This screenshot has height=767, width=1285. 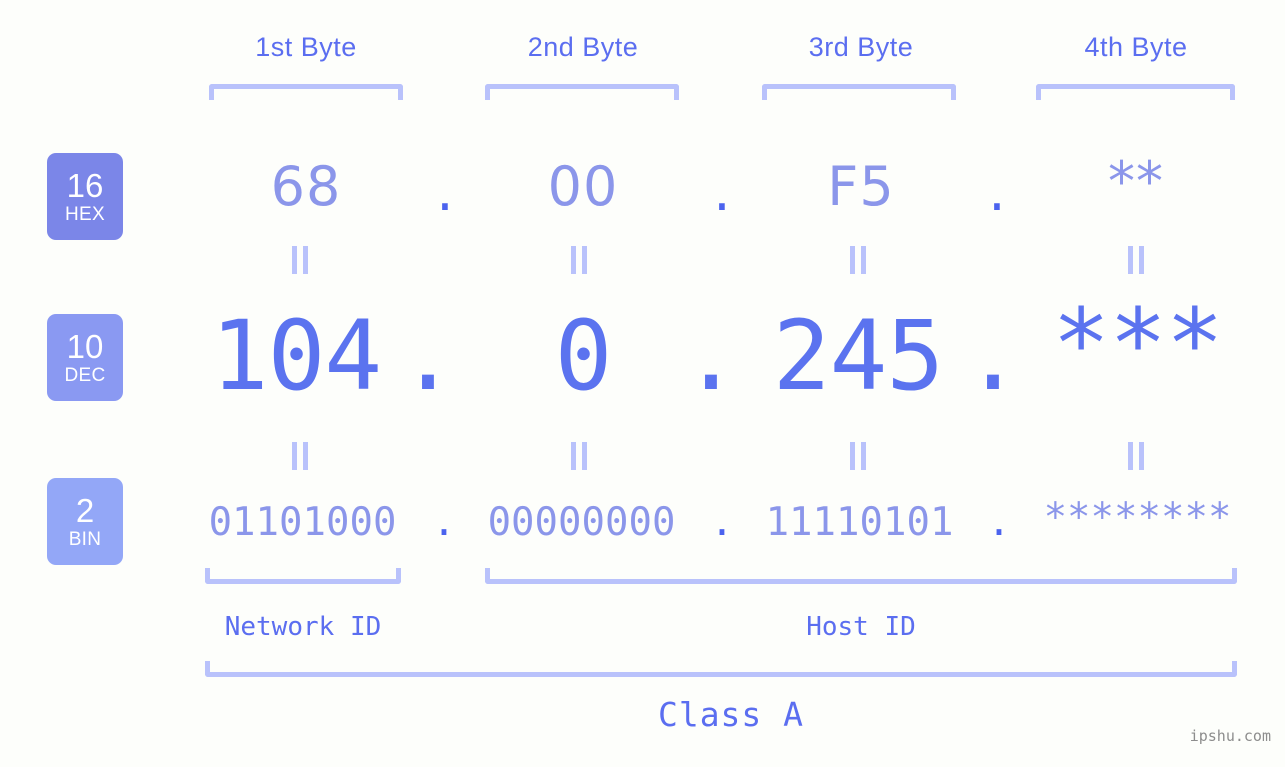 I want to click on dec-byte-4: ***, so click(x=1137, y=344).